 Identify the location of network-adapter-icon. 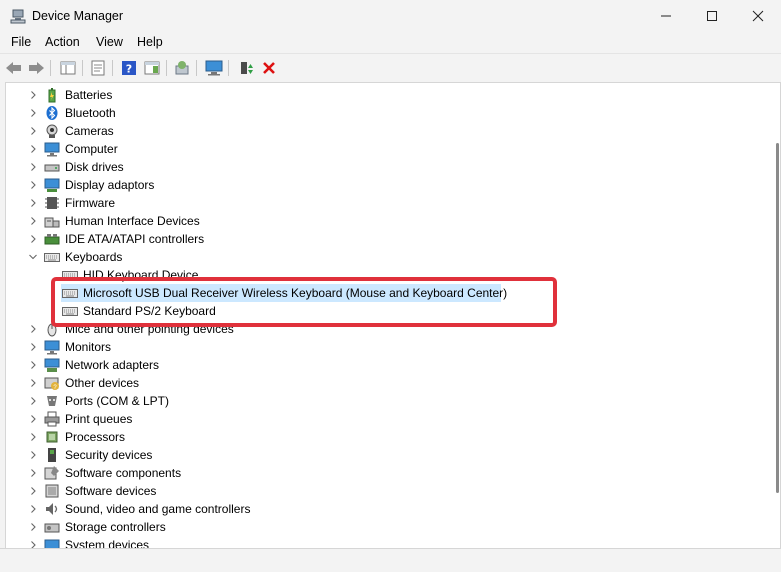
(52, 365).